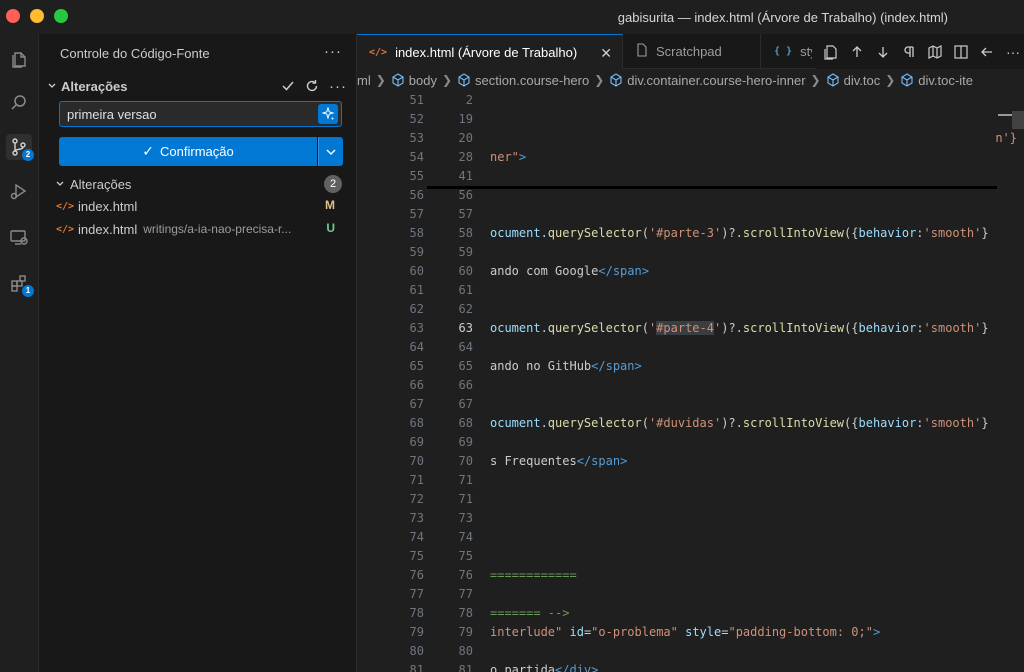 This screenshot has width=1024, height=672. I want to click on code-line: 51 2, so click(690, 100).